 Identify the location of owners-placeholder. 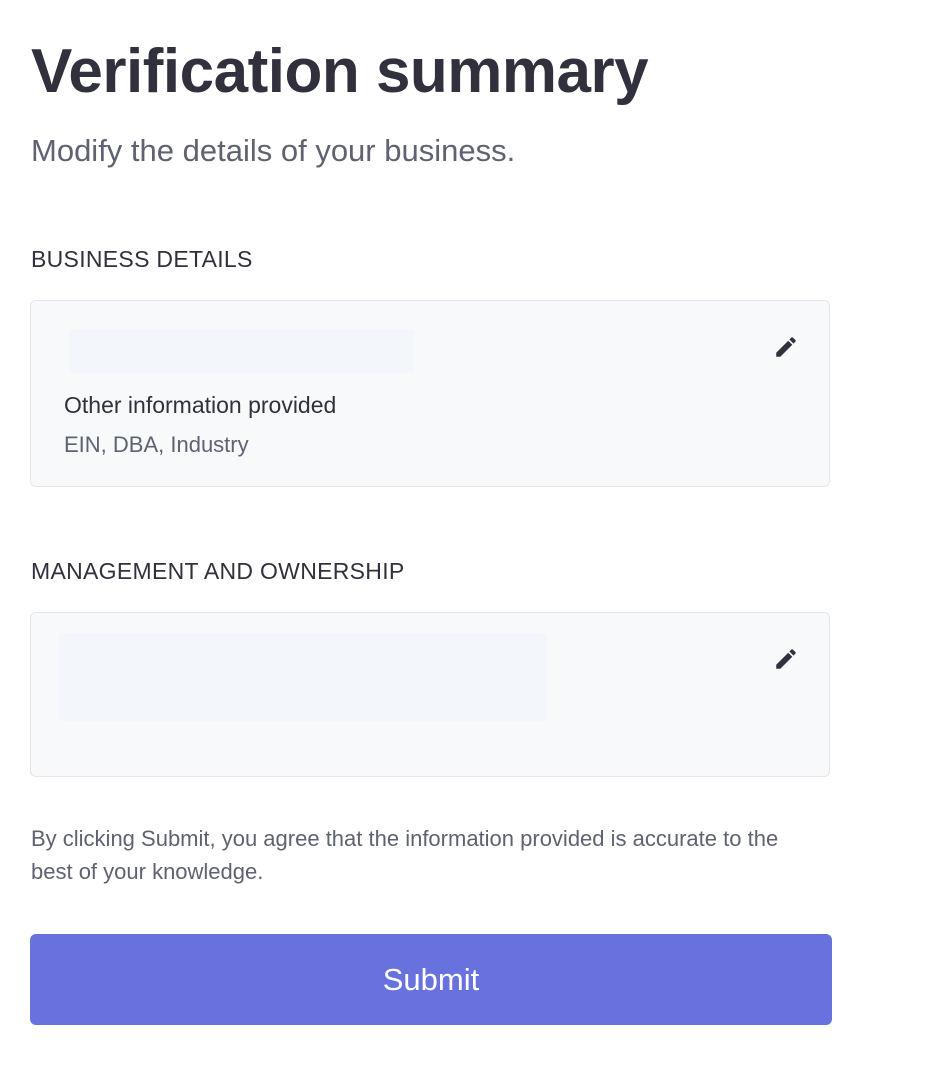
(303, 677).